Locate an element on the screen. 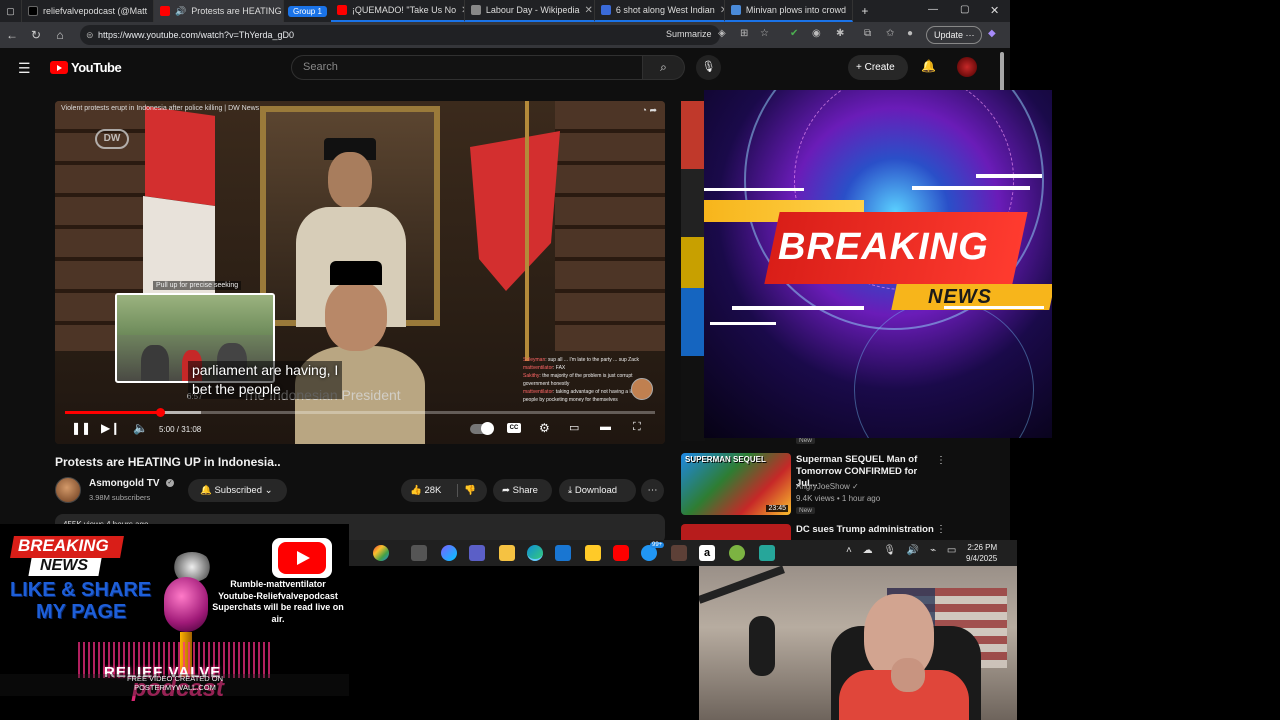 Image resolution: width=1280 pixels, height=720 pixels. progress-scrubber is located at coordinates (160, 412).